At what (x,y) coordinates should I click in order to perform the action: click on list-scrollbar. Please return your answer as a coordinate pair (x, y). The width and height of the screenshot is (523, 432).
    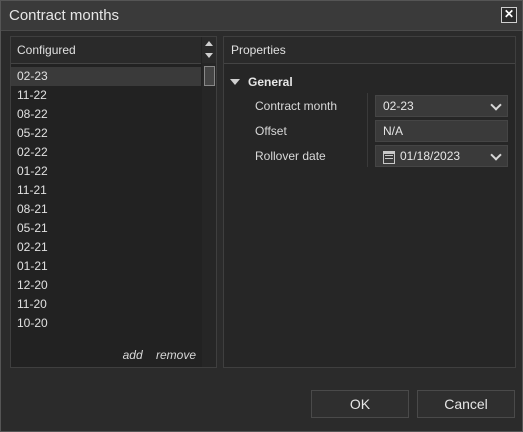
    Looking at the image, I should click on (209, 215).